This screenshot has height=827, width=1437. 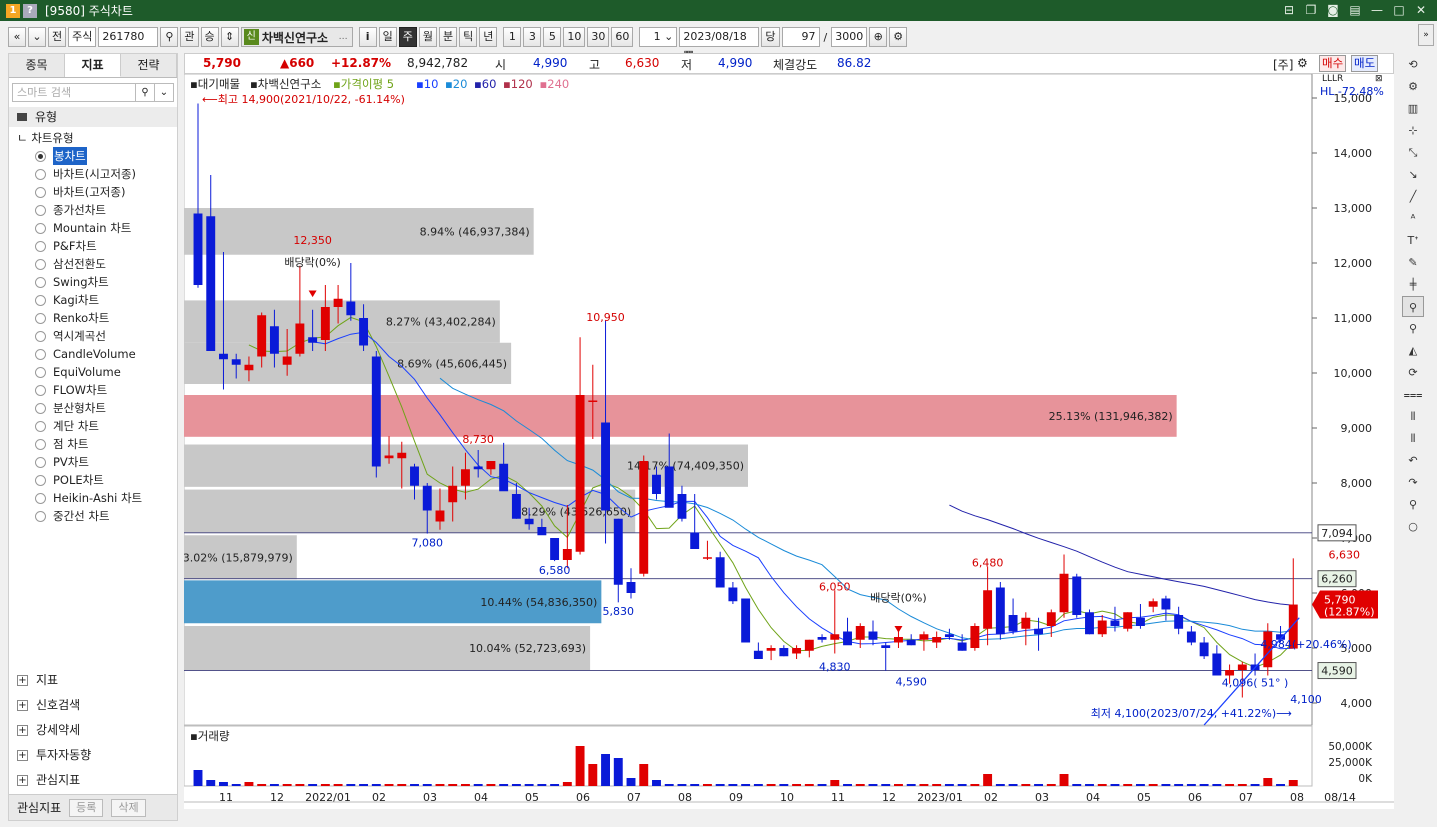 I want to click on chart-type-icon: ▥, so click(x=1413, y=108).